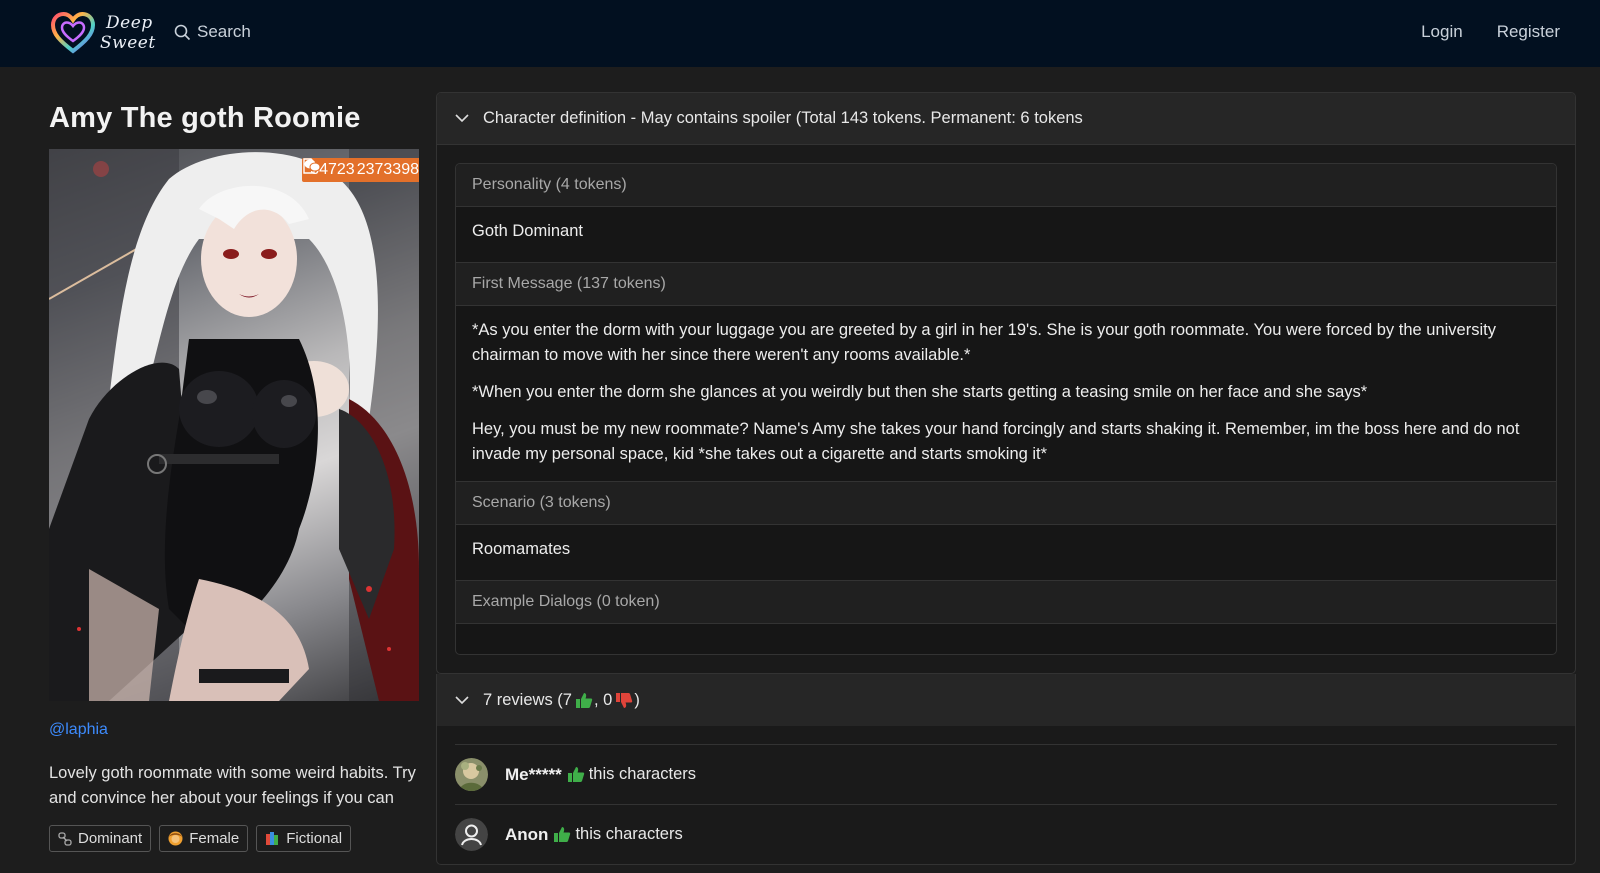 The height and width of the screenshot is (873, 1600). I want to click on reviews-count-suffix: ), so click(637, 699).